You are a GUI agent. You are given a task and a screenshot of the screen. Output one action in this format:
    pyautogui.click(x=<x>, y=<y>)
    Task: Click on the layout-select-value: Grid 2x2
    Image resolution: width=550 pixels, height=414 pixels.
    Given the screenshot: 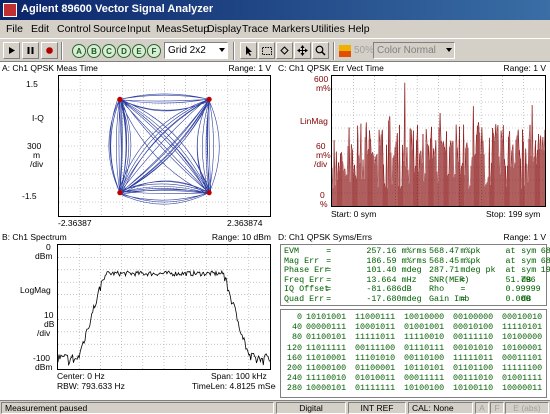 What is the action you would take?
    pyautogui.click(x=187, y=50)
    